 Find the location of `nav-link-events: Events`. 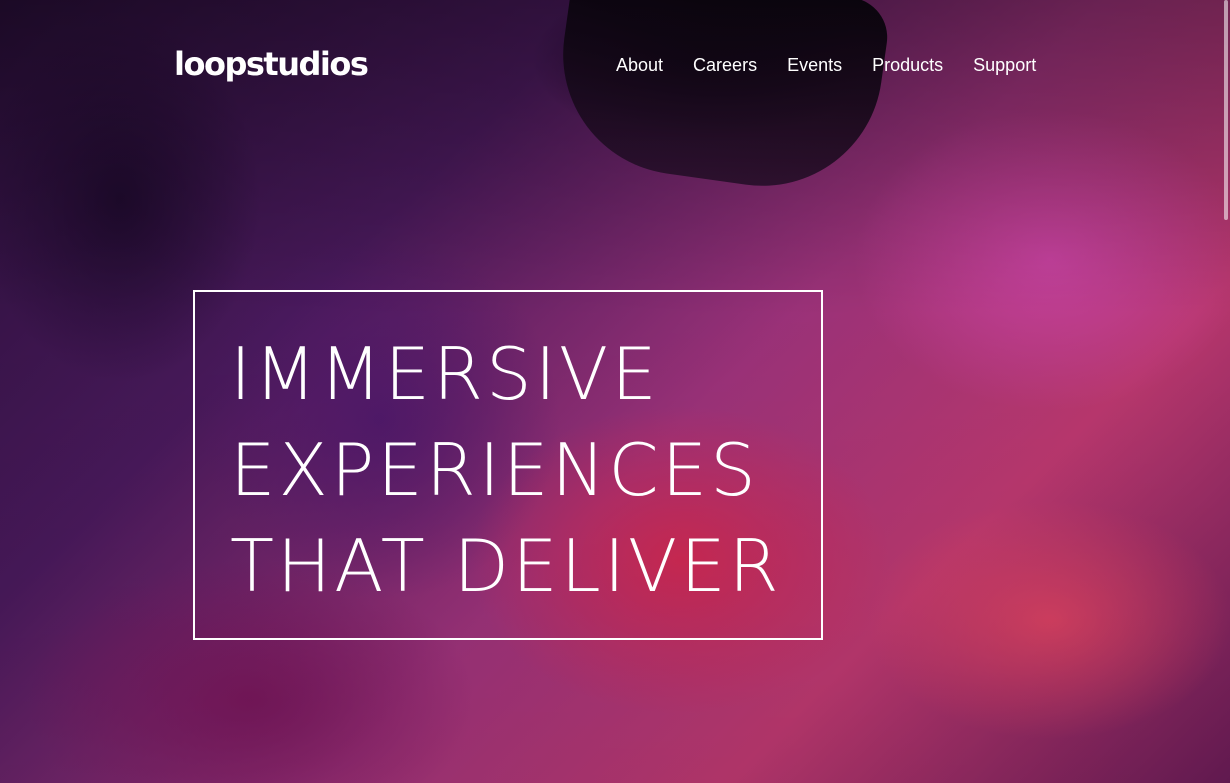

nav-link-events: Events is located at coordinates (814, 65).